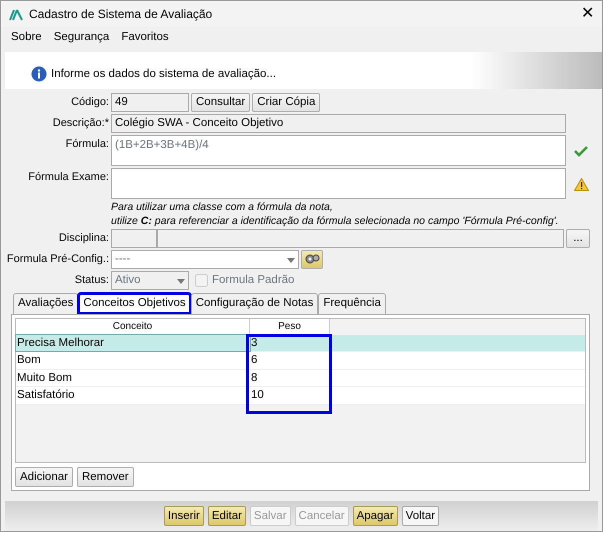 Image resolution: width=605 pixels, height=534 pixels. I want to click on code-field, so click(134, 238).